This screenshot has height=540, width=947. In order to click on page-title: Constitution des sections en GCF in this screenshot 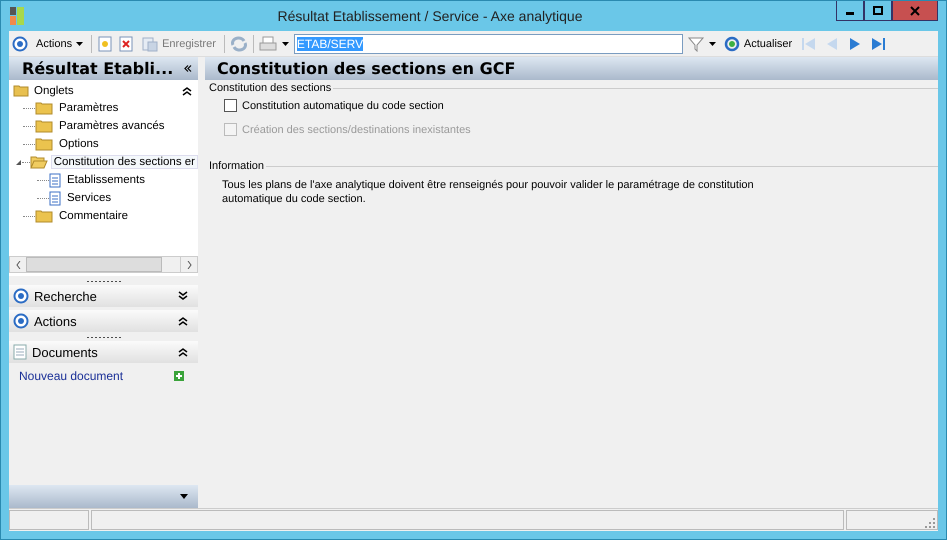, I will do `click(366, 68)`.